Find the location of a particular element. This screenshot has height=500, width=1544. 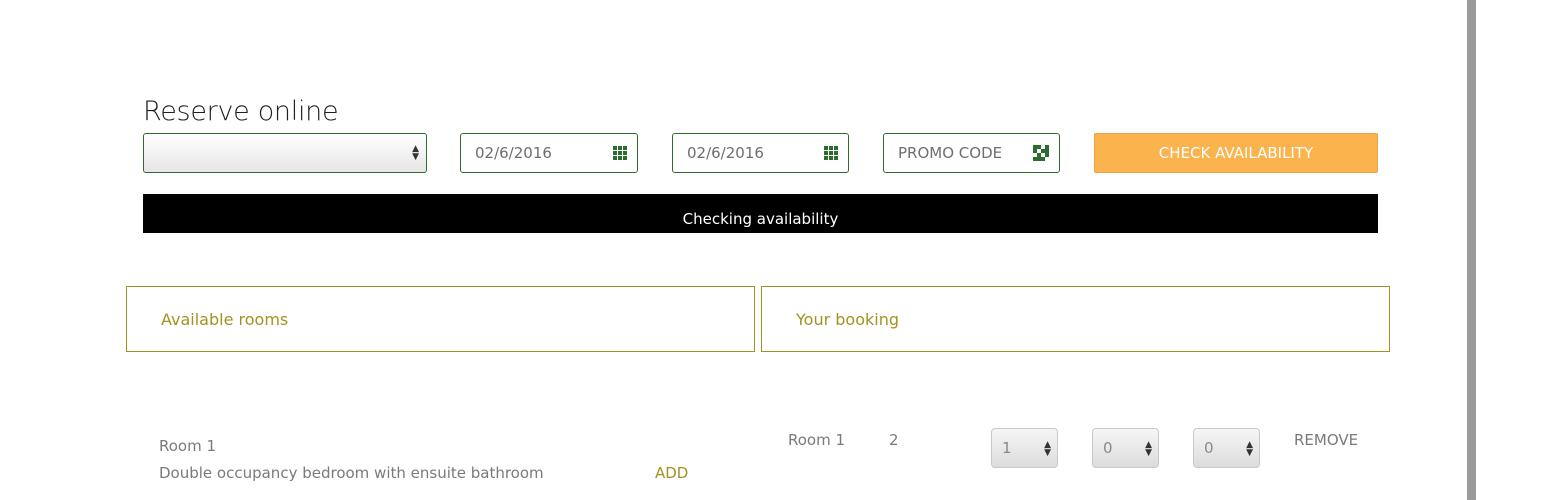

promo-code-placeholder: PROMO CODE is located at coordinates (950, 153).